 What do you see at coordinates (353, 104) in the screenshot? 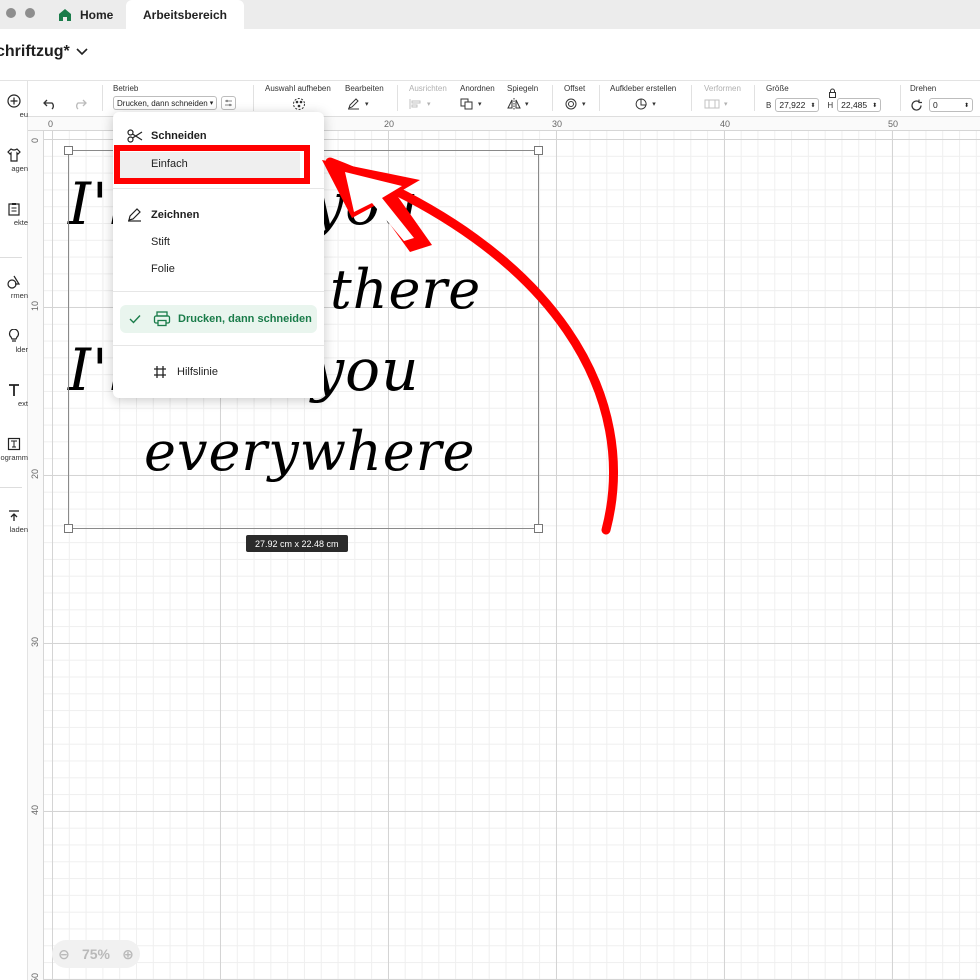
I see `pencil-icon` at bounding box center [353, 104].